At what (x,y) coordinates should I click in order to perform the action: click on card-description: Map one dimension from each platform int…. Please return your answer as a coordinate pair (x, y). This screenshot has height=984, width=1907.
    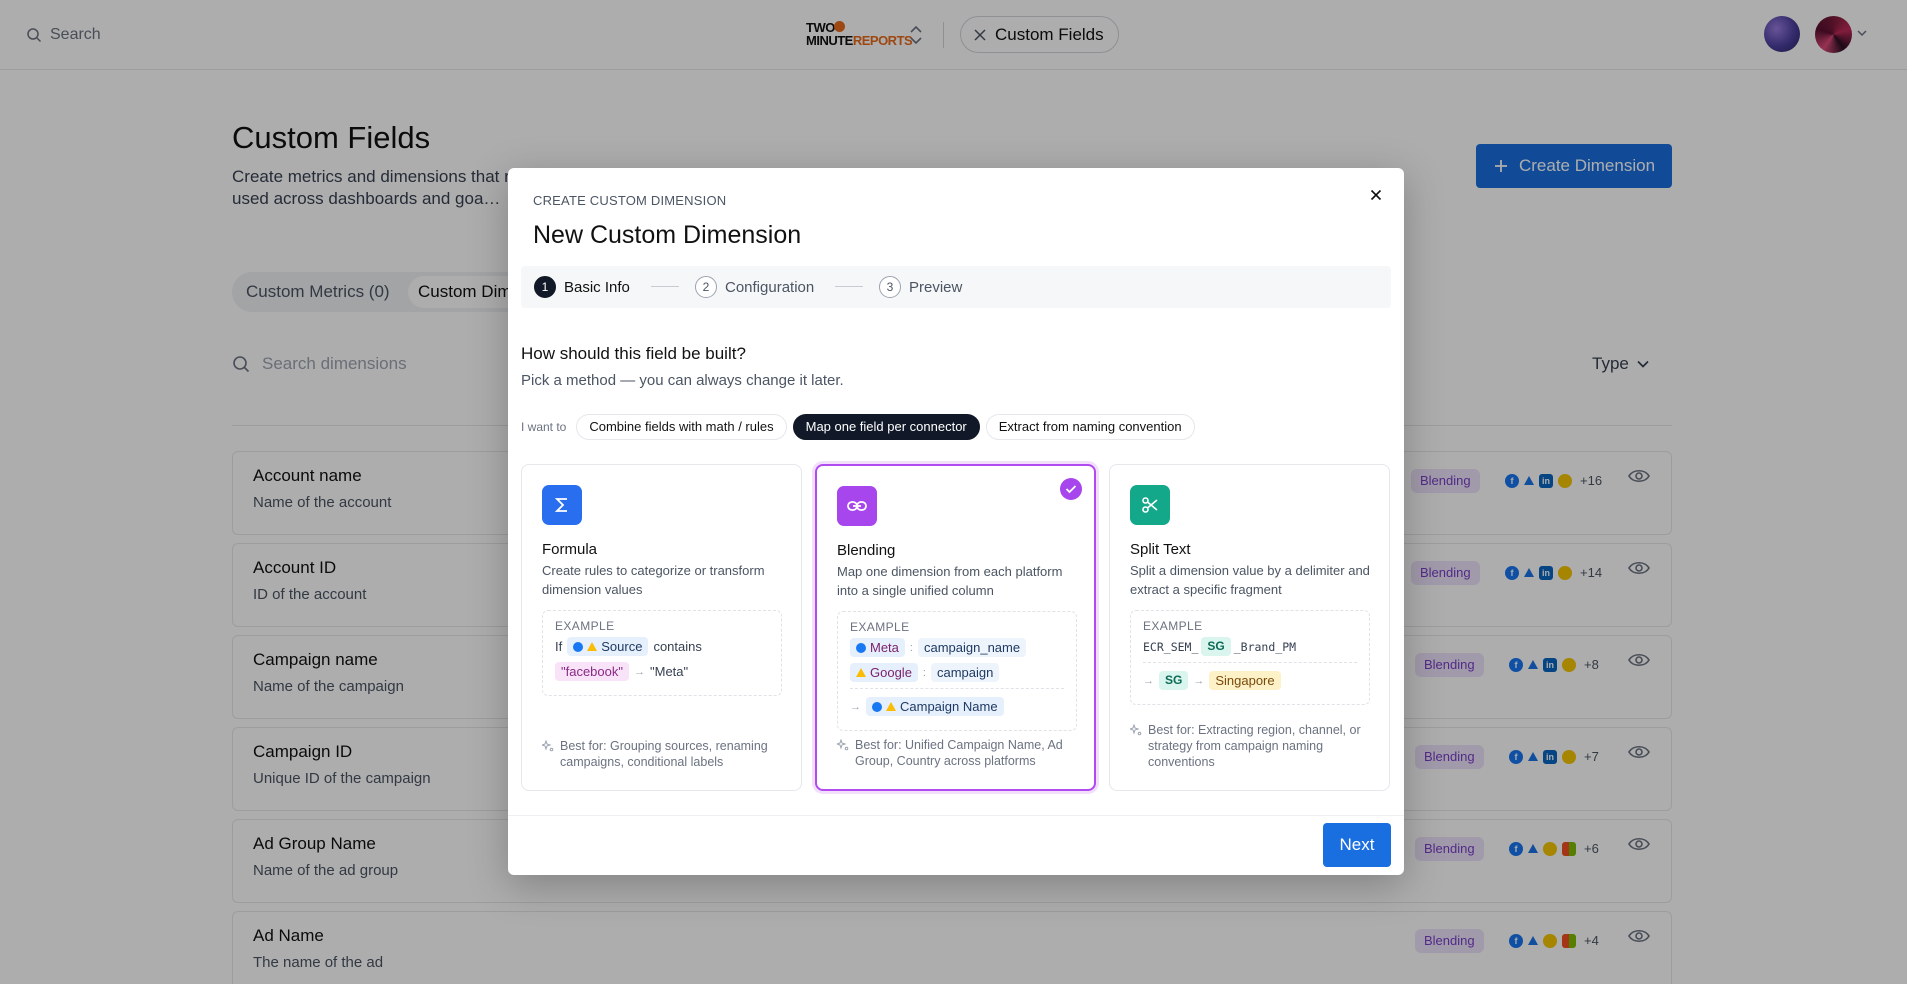
    Looking at the image, I should click on (950, 581).